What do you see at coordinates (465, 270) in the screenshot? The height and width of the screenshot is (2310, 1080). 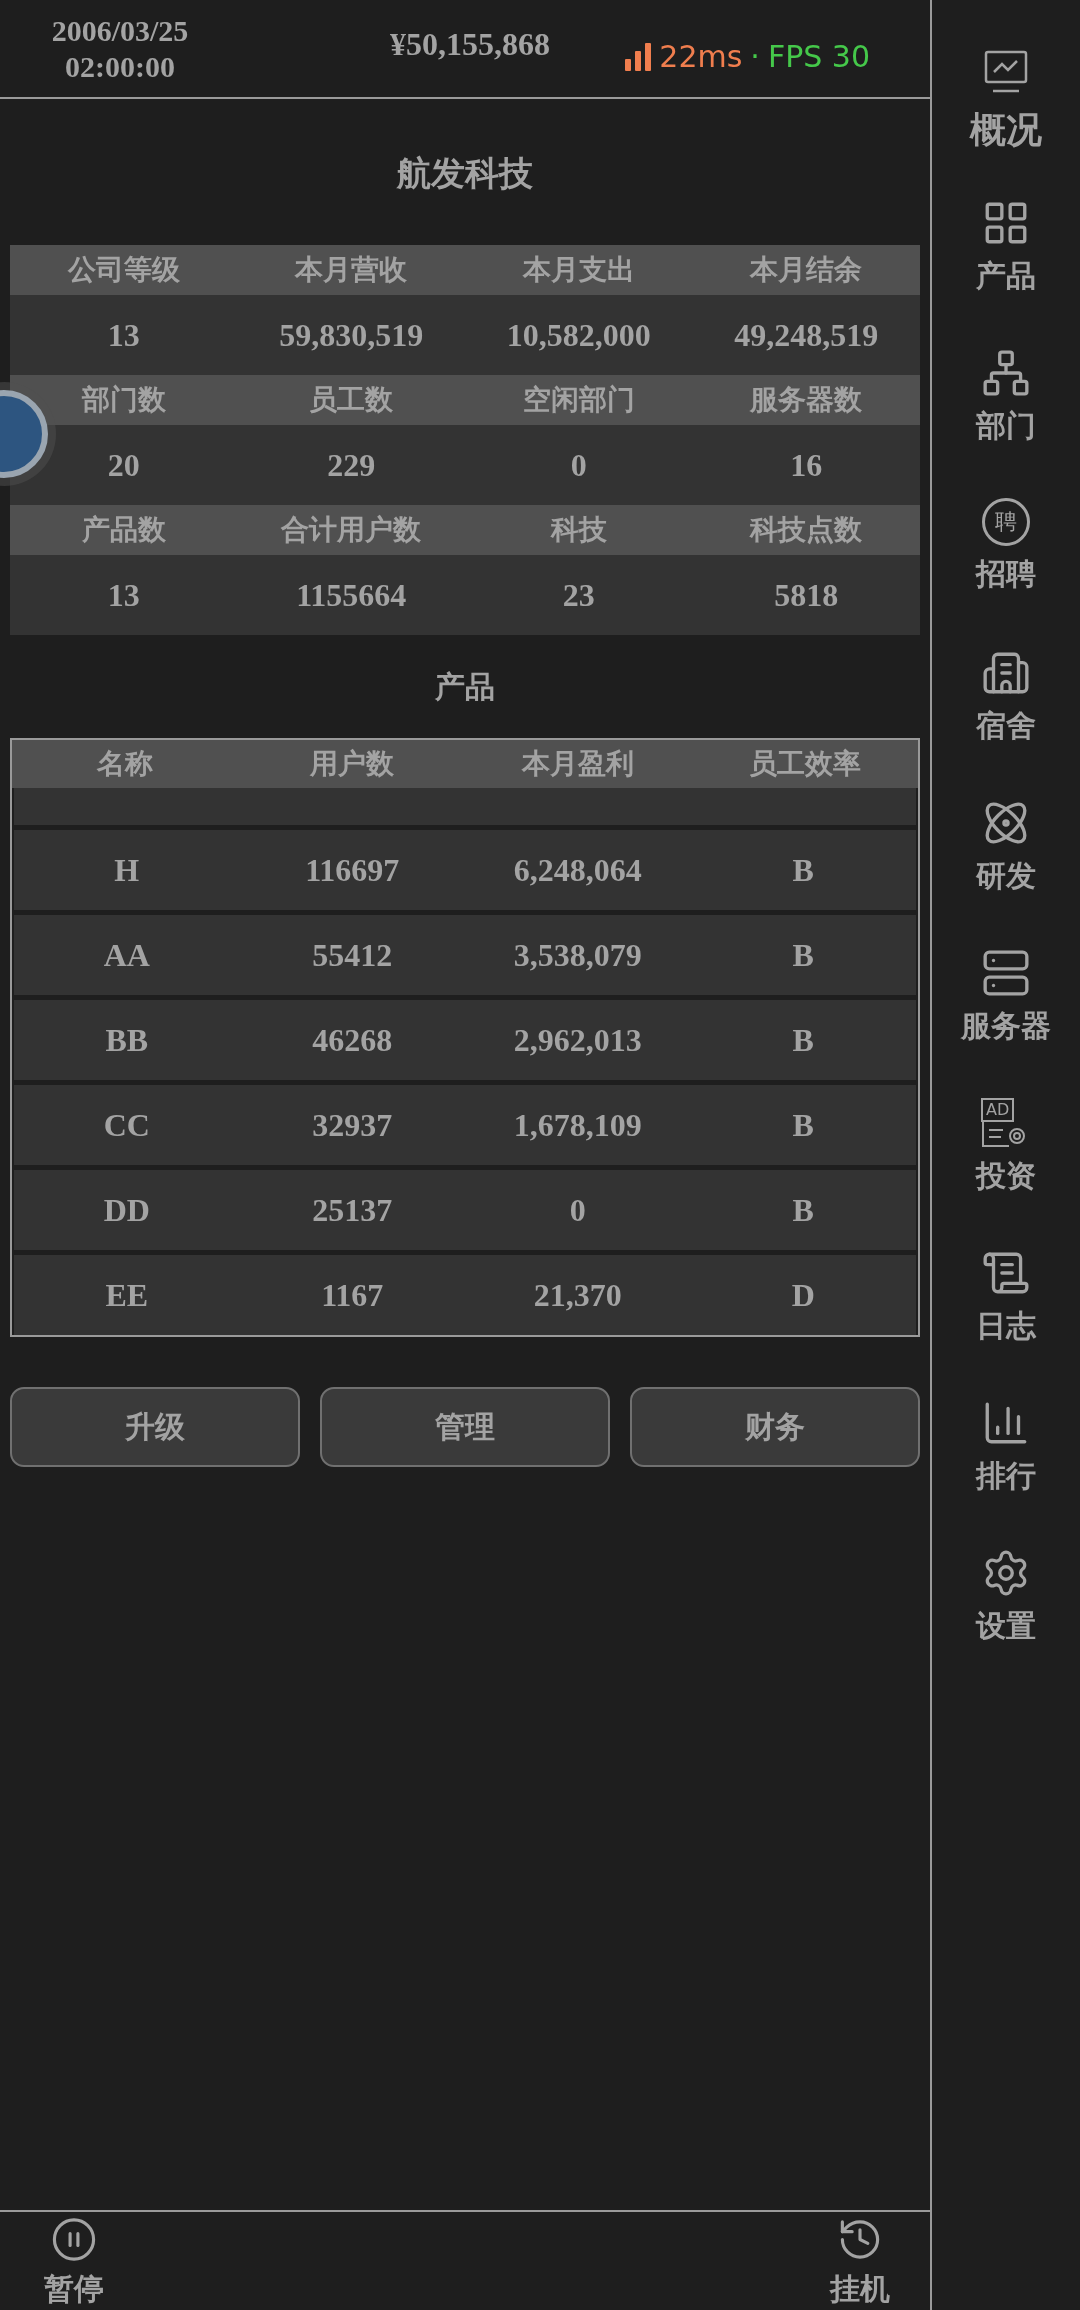 I see `stats-header-row: 公司等级 本月营收 本月支出 本月结余` at bounding box center [465, 270].